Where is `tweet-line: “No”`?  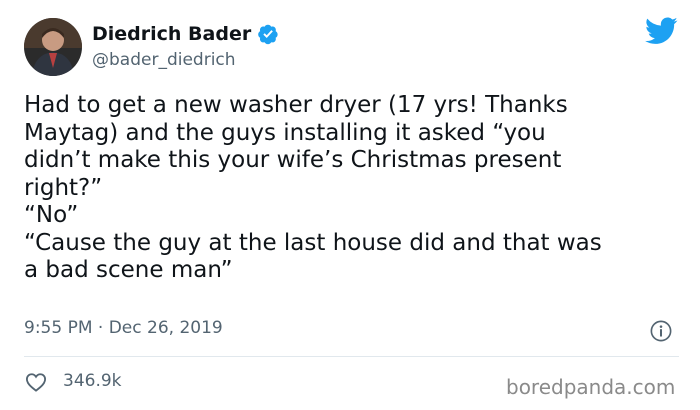 tweet-line: “No” is located at coordinates (51, 215).